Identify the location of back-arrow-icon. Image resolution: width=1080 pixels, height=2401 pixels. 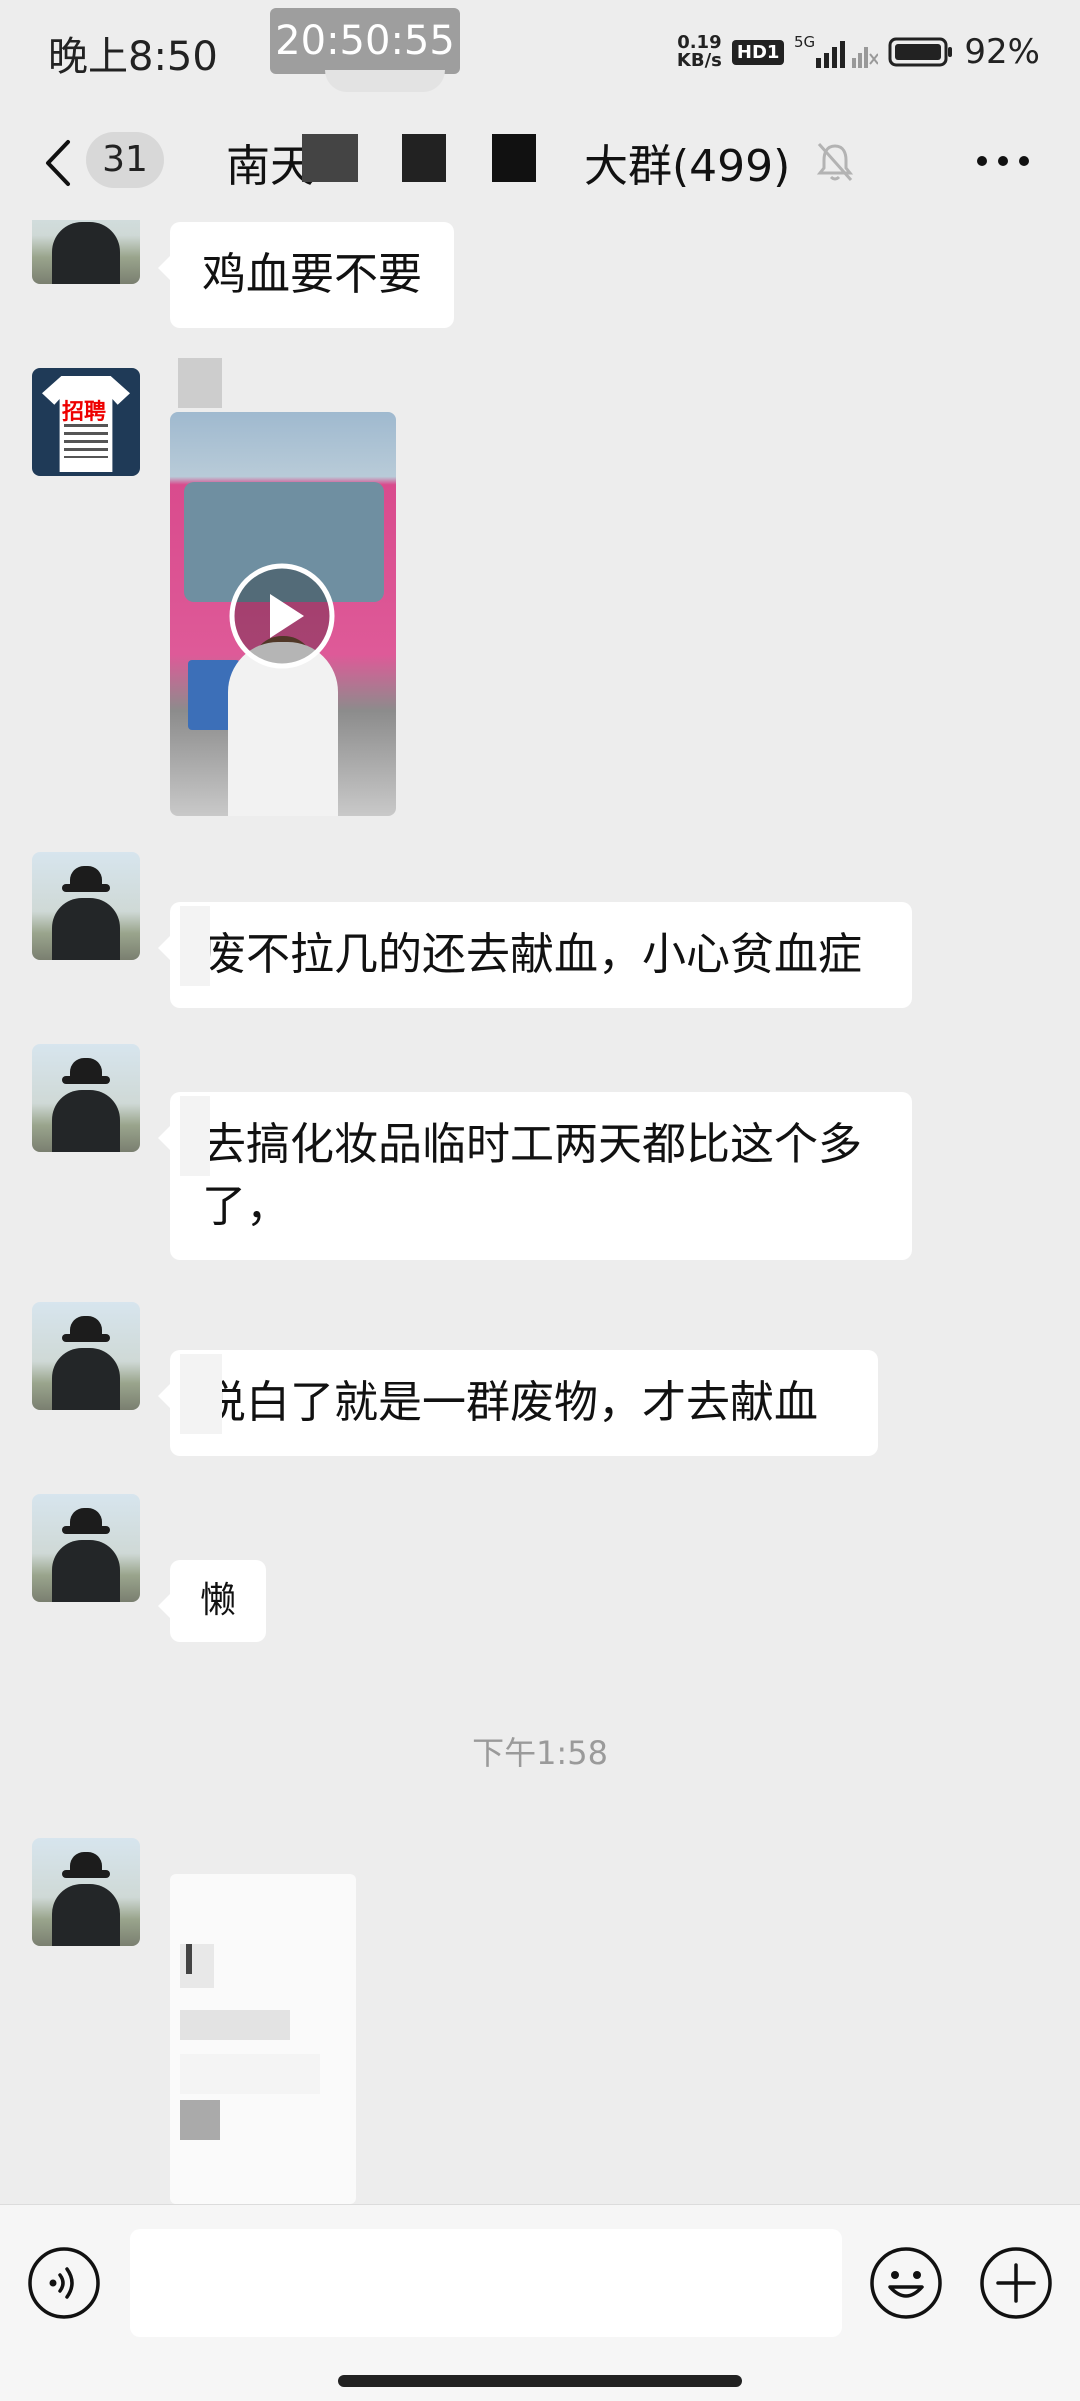
(60, 163).